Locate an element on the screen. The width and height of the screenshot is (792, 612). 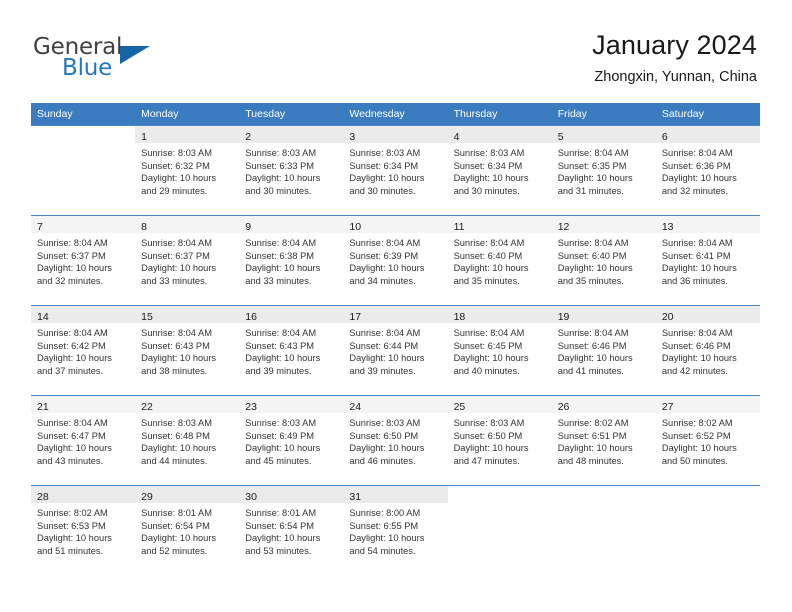
day-detail-line: and 50 minutes. is located at coordinates (694, 460).